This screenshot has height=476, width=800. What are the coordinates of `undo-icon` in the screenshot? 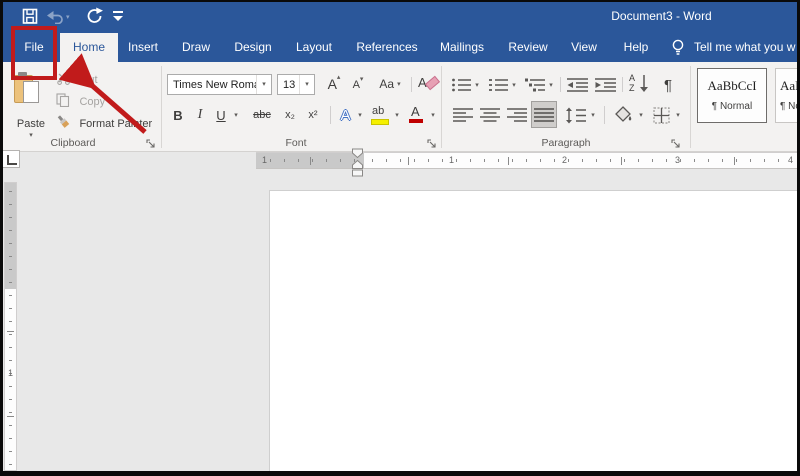 It's located at (55, 17).